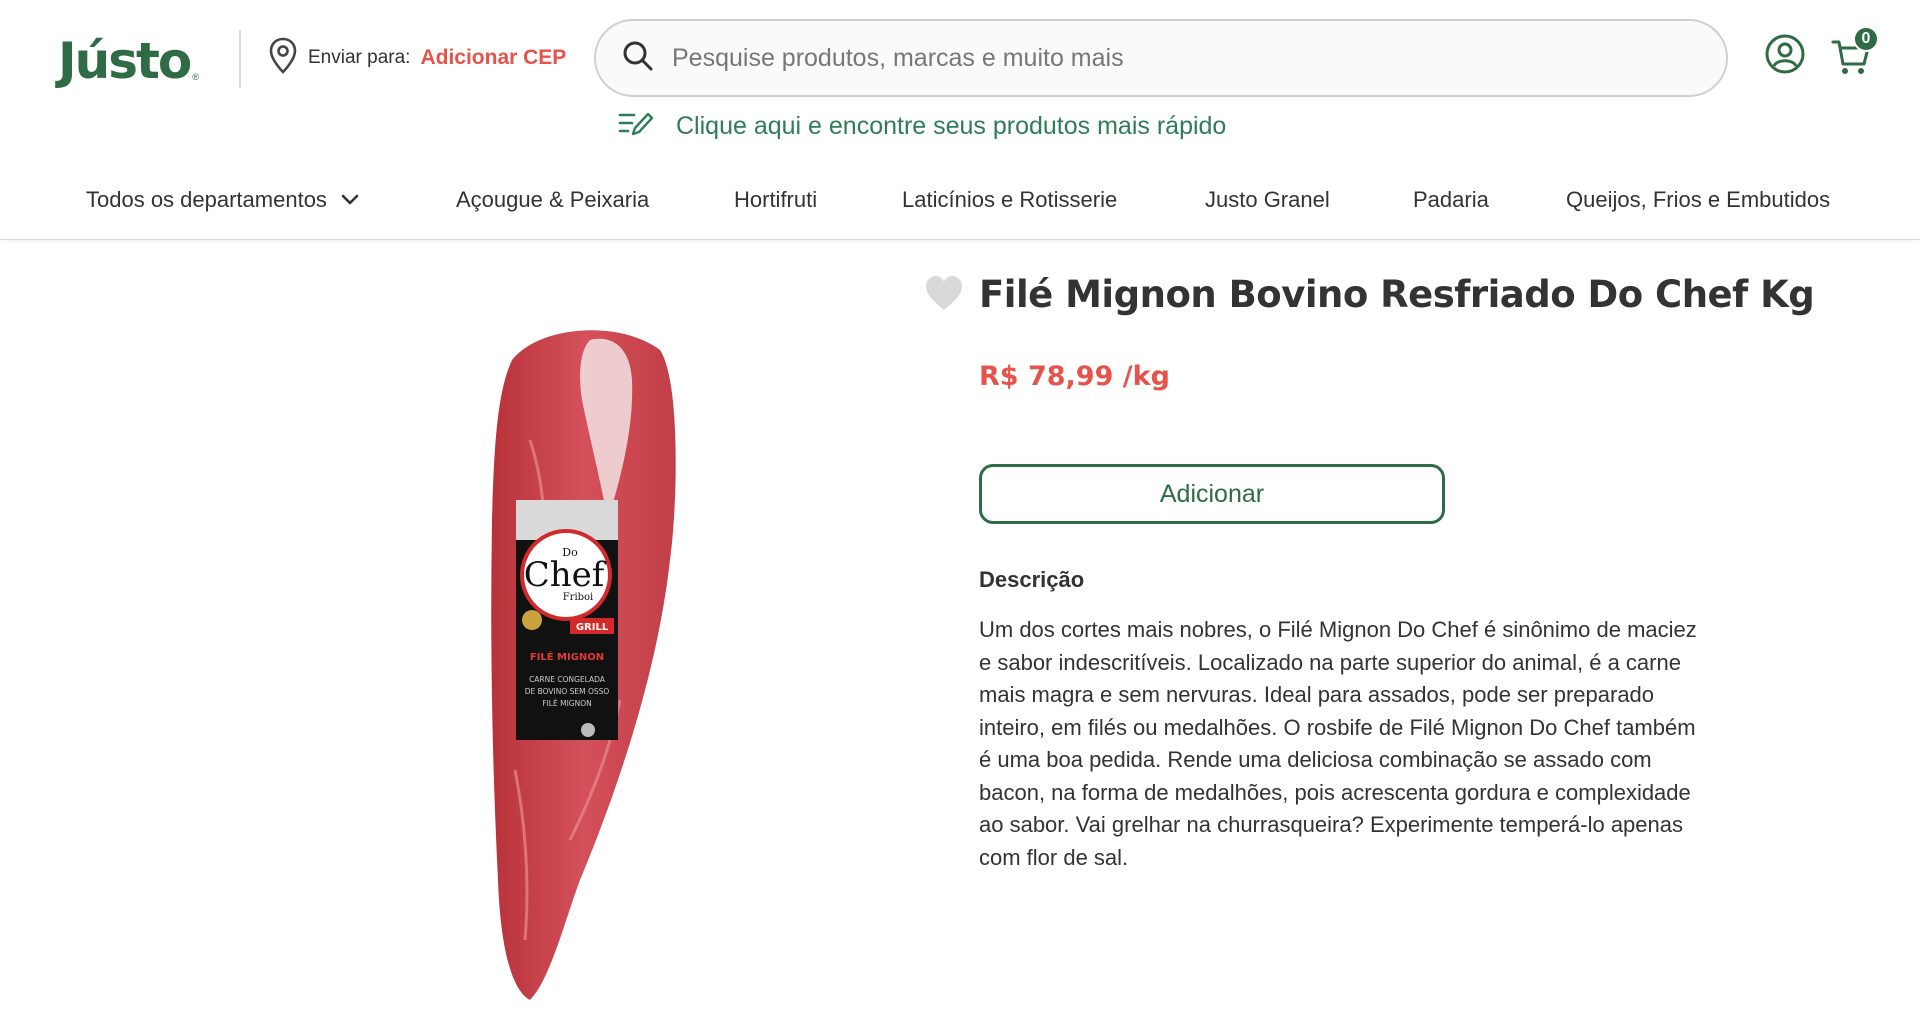 Image resolution: width=1920 pixels, height=1013 pixels. I want to click on package-brand-sub: Friboi, so click(578, 597).